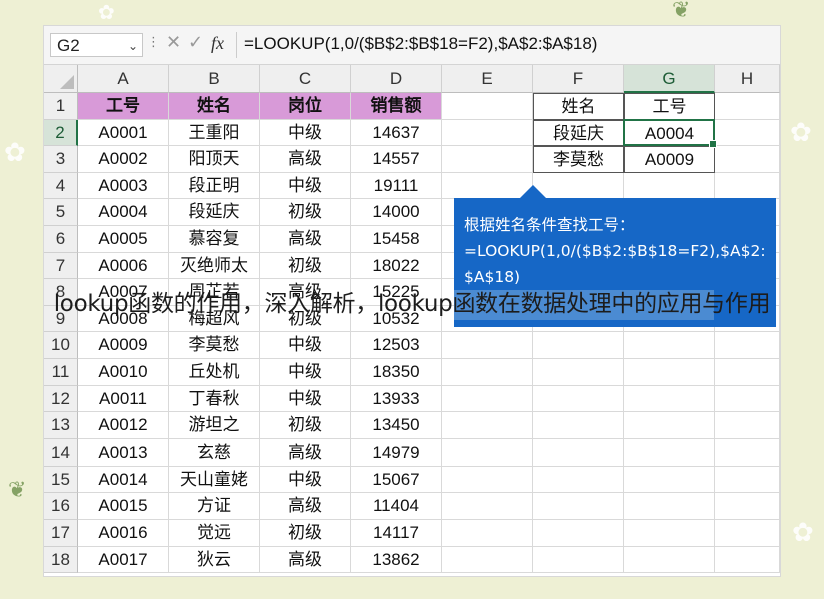 This screenshot has width=824, height=599. Describe the element at coordinates (214, 106) in the screenshot. I see `header-cell: 姓名` at that location.